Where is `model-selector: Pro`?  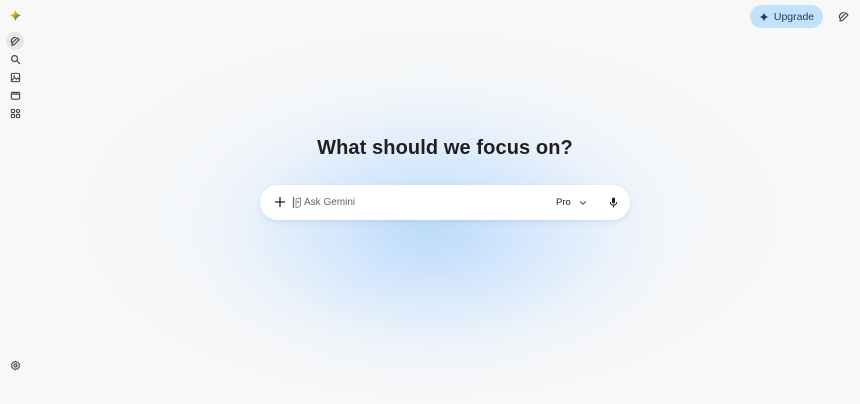
model-selector: Pro is located at coordinates (571, 202).